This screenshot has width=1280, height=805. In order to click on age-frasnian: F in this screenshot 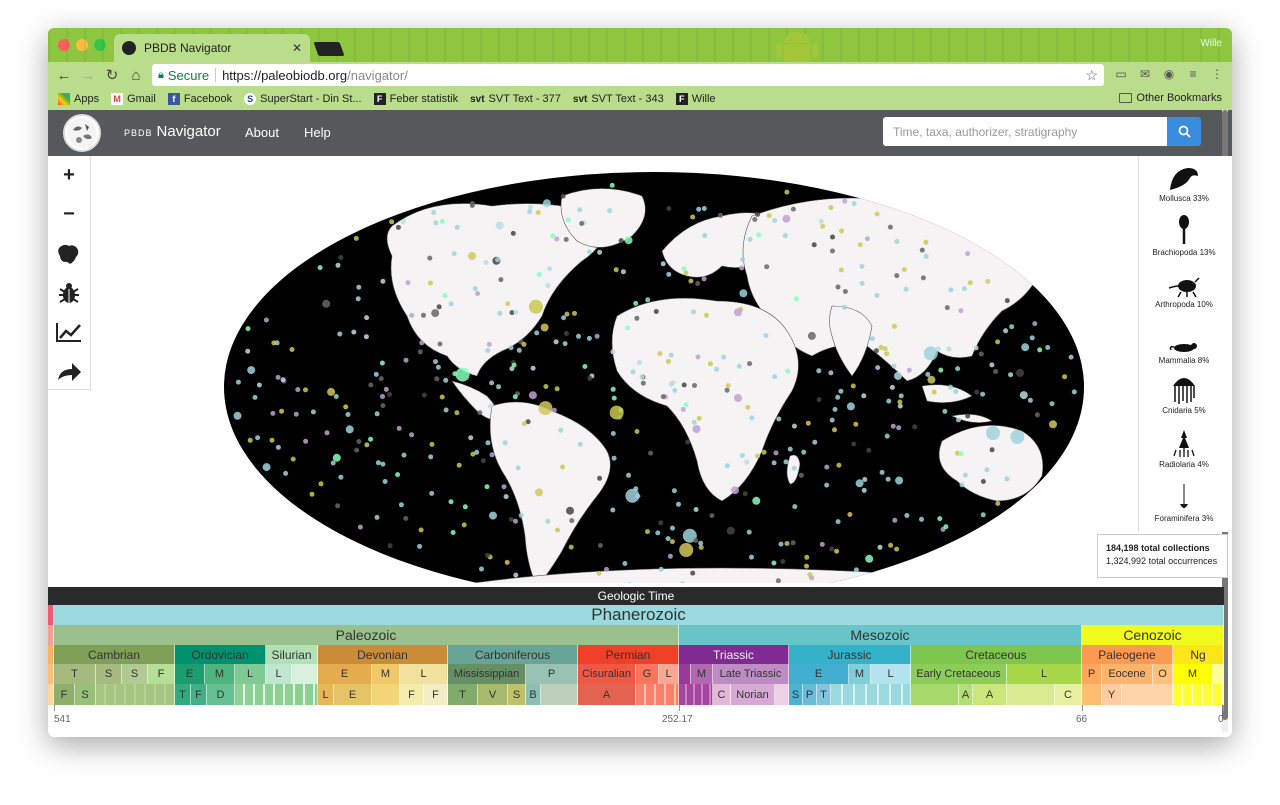, I will do `click(412, 694)`.